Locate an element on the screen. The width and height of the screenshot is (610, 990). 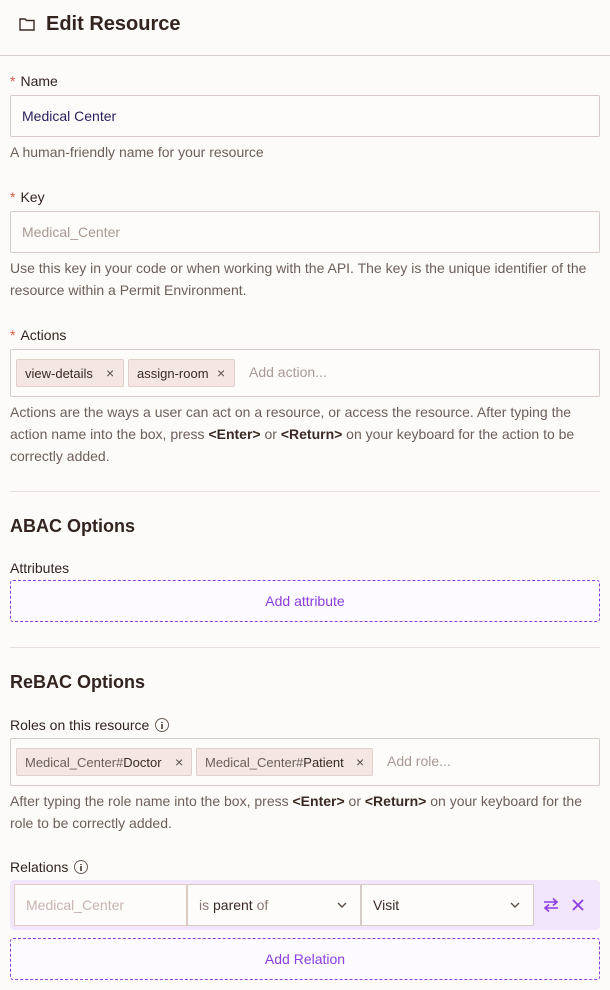
key-placeholder: Medical_Center is located at coordinates (71, 232).